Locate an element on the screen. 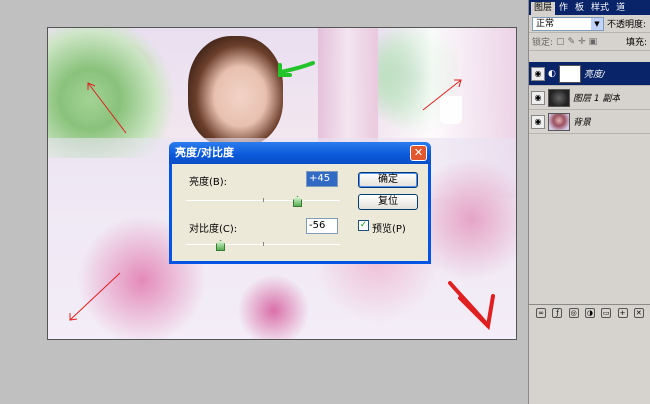 Image resolution: width=650 pixels, height=404 pixels. fill-label: 填充: is located at coordinates (636, 43).